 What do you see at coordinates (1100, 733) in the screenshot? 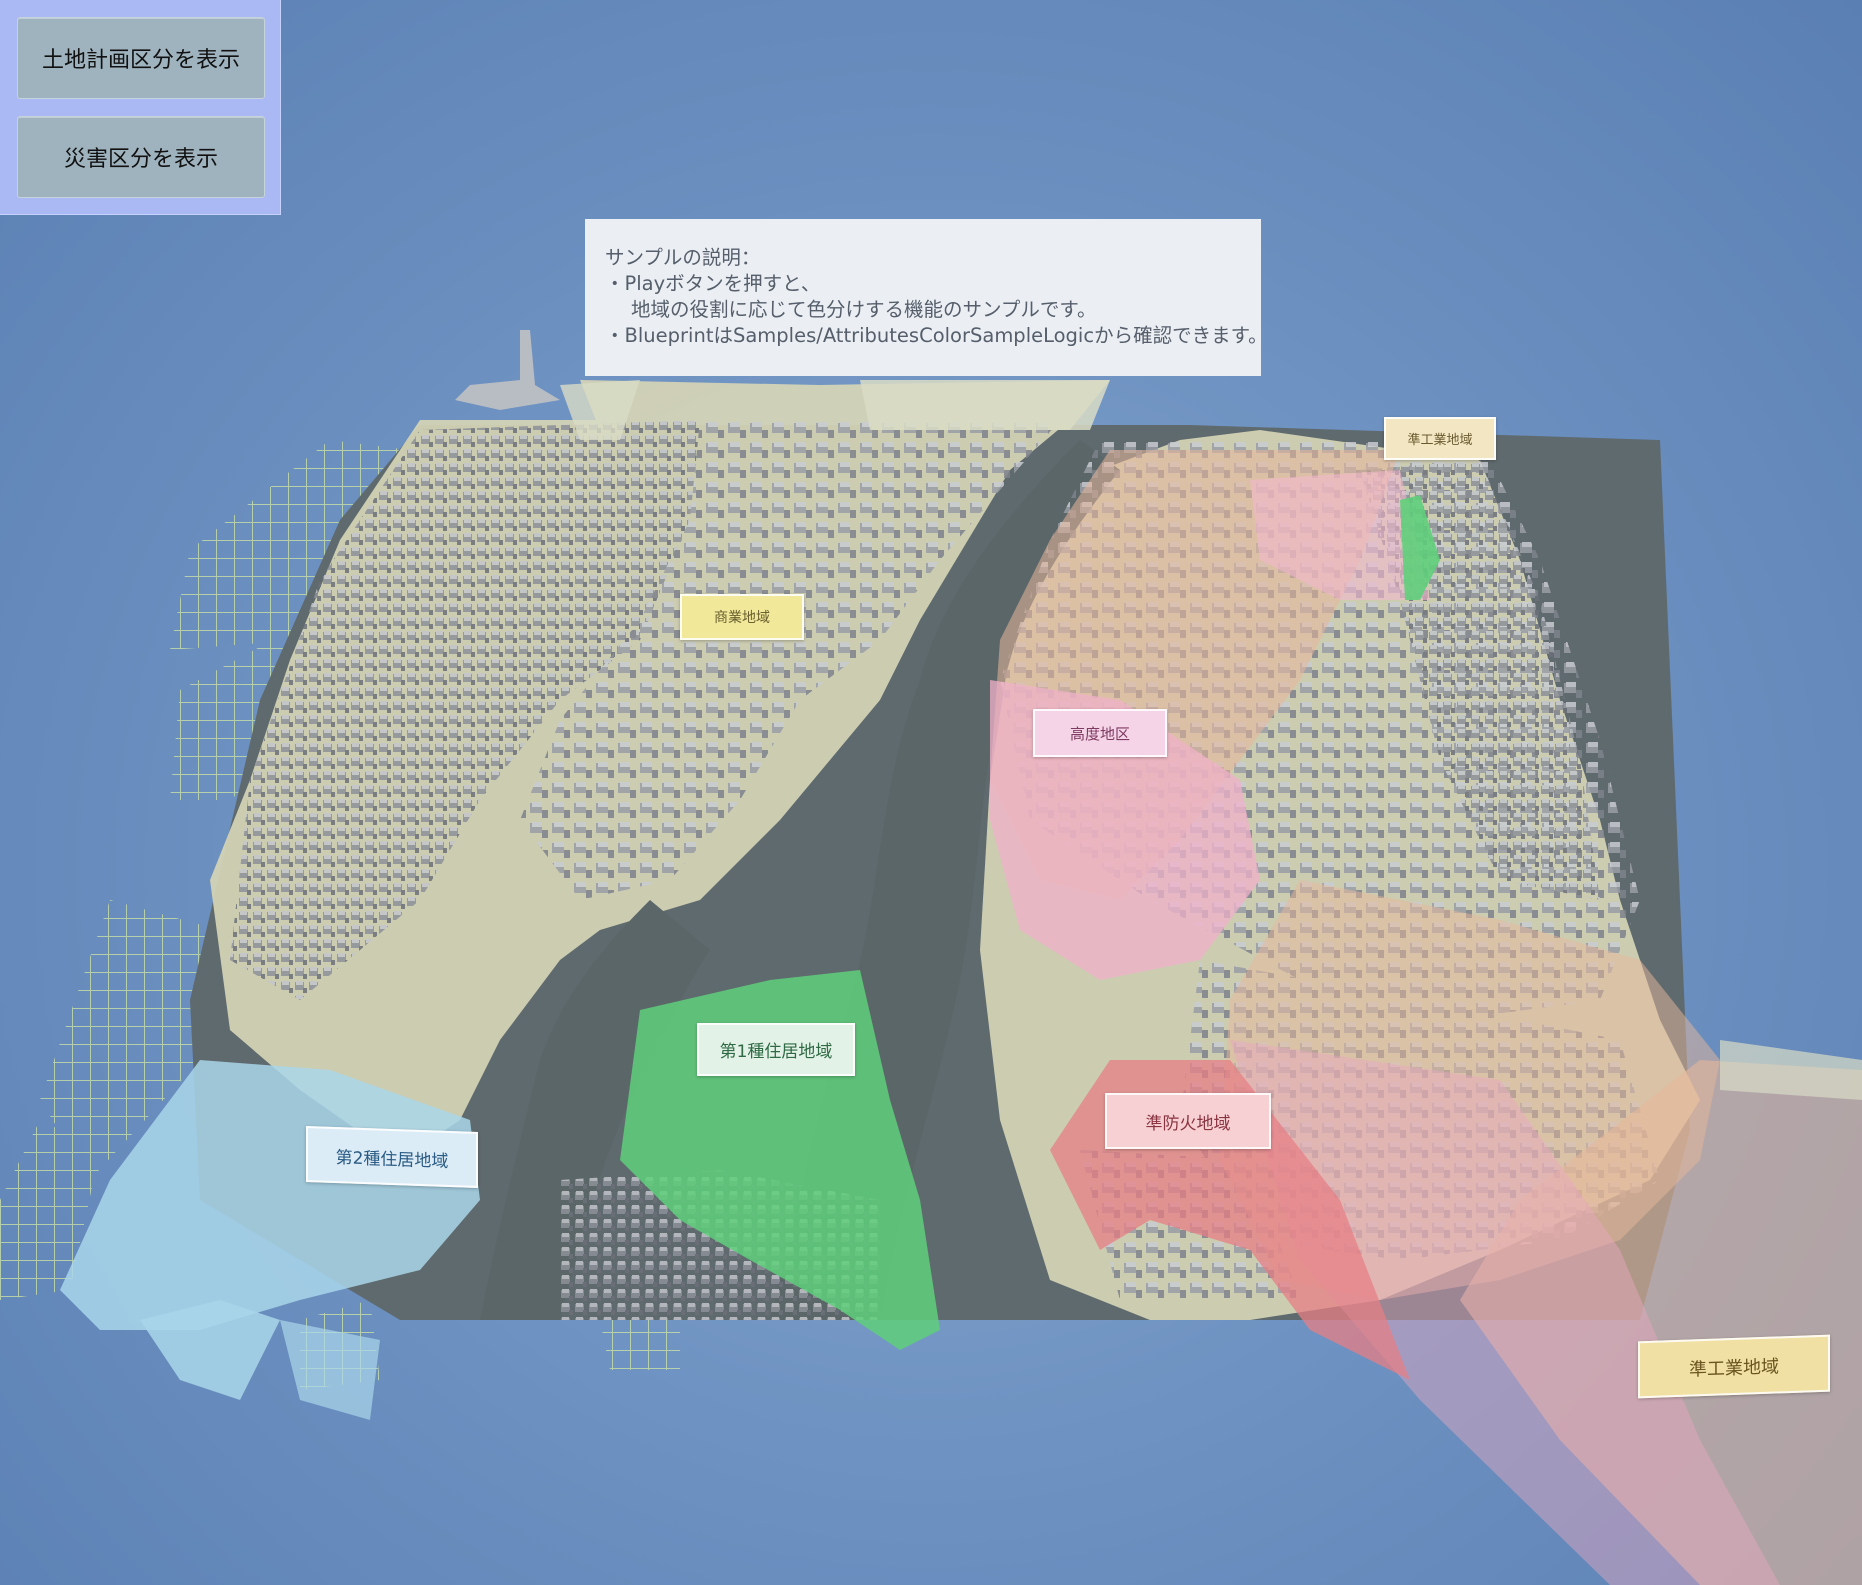
I see `label-height-district: 高度地区` at bounding box center [1100, 733].